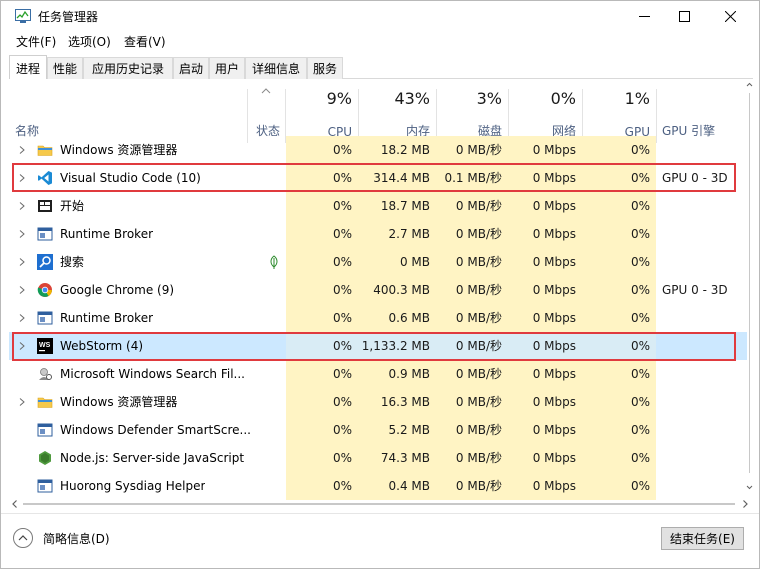 Image resolution: width=760 pixels, height=569 pixels. I want to click on memory-cell: 2.7 MB, so click(397, 234).